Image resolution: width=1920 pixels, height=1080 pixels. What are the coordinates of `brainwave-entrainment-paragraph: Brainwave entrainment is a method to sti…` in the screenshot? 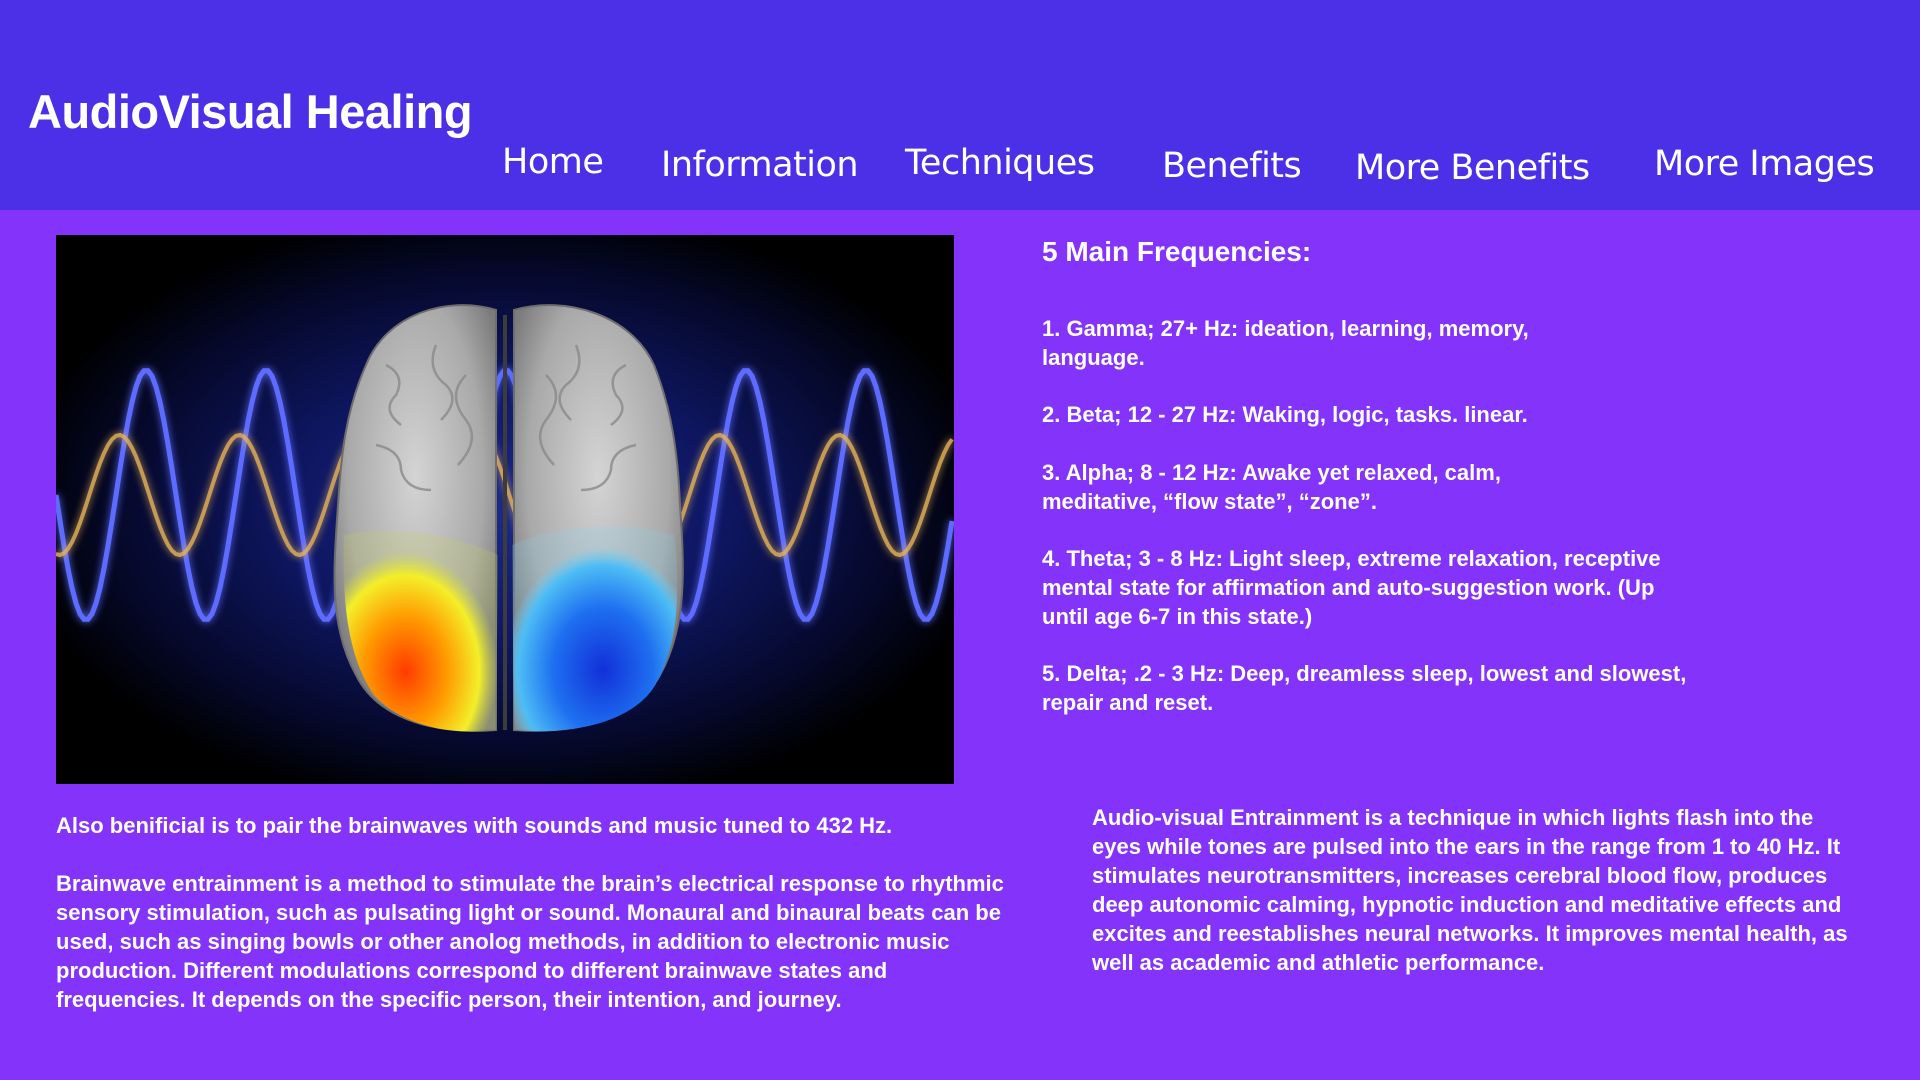 It's located at (530, 941).